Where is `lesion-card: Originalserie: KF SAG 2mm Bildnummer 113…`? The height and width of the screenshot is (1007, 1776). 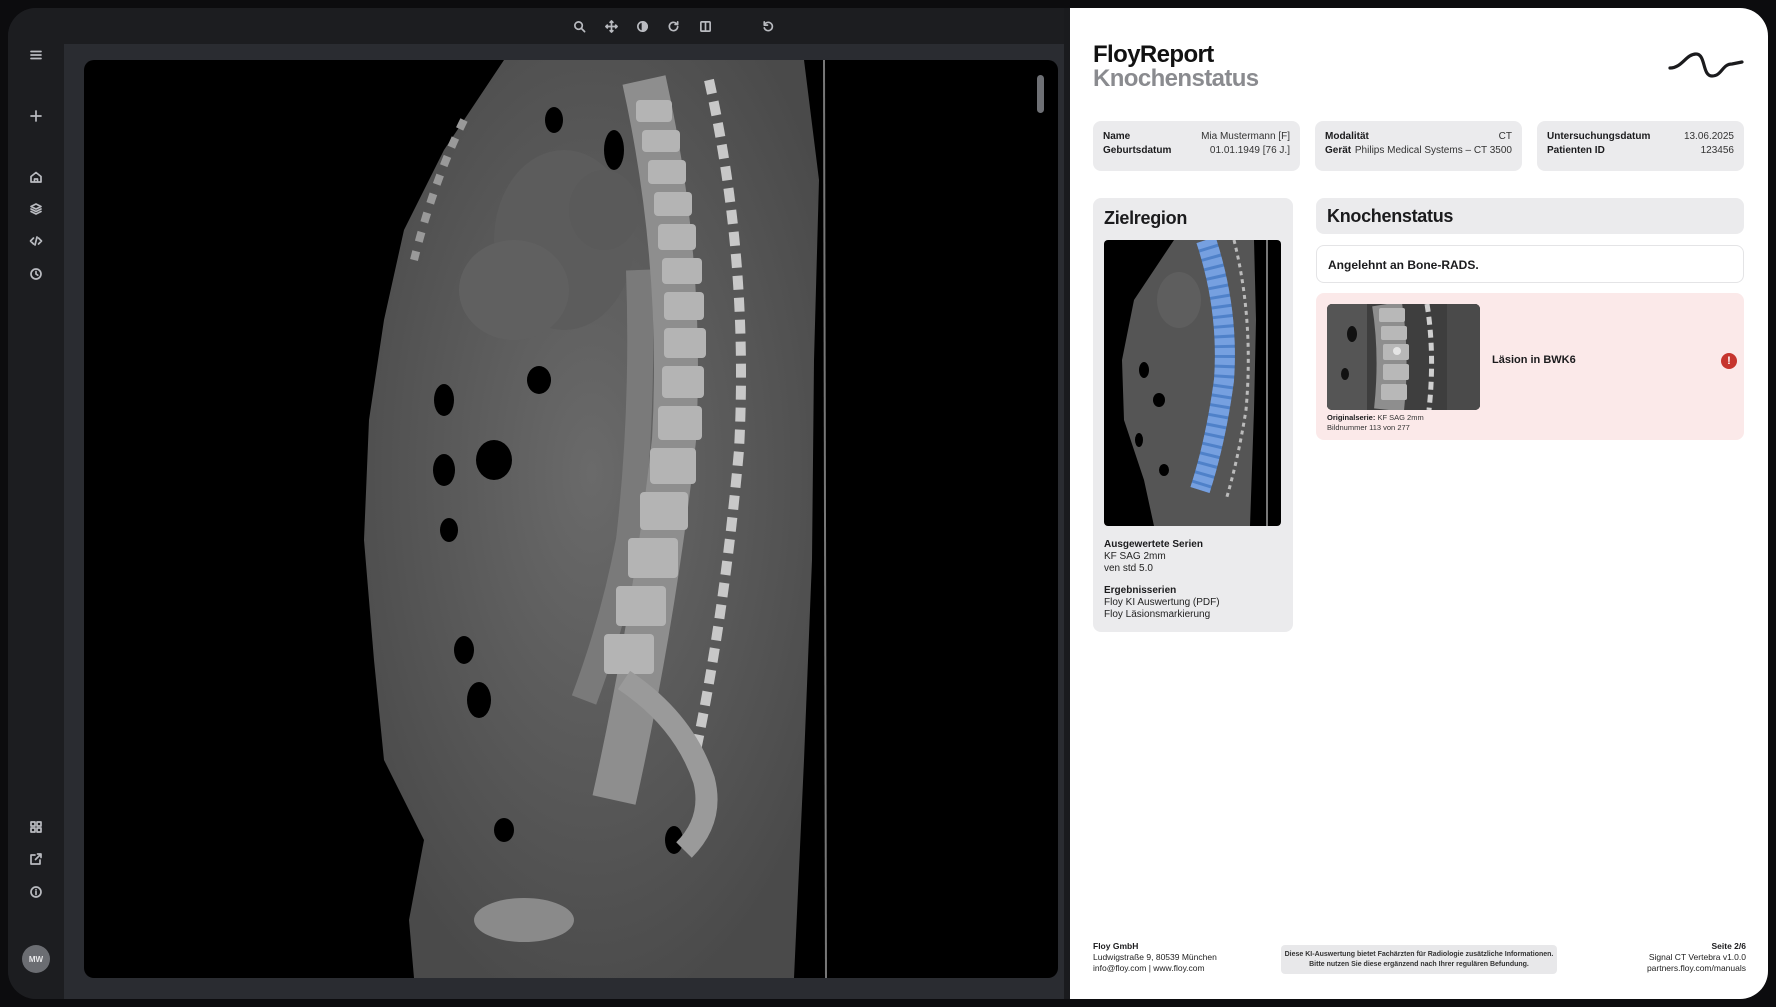 lesion-card: Originalserie: KF SAG 2mm Bildnummer 113… is located at coordinates (1530, 366).